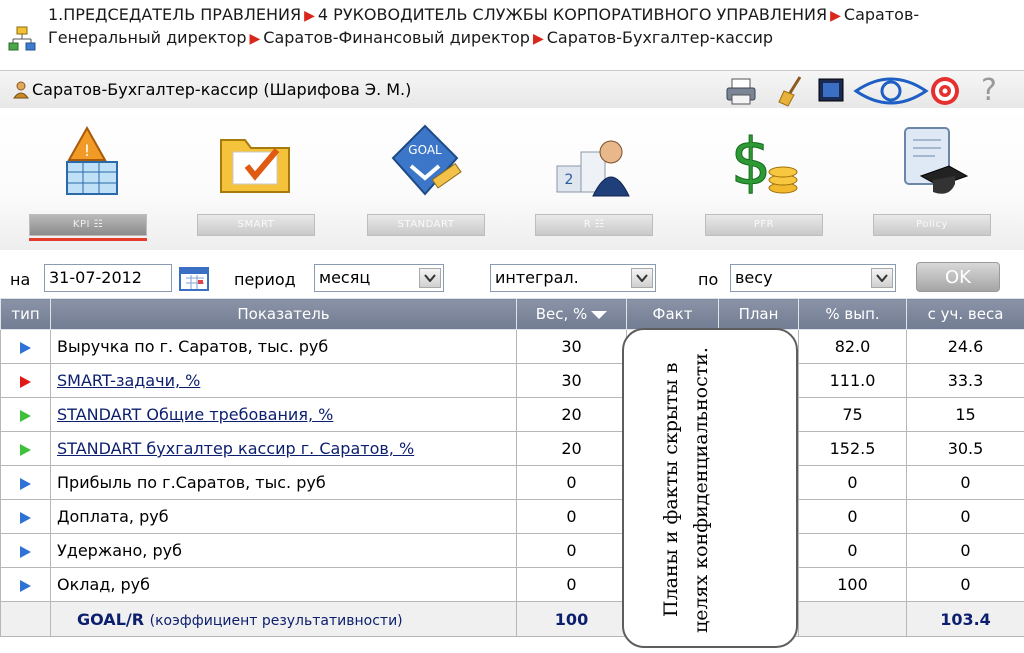 This screenshot has width=1024, height=653. What do you see at coordinates (265, 279) in the screenshot?
I see `period-label: период` at bounding box center [265, 279].